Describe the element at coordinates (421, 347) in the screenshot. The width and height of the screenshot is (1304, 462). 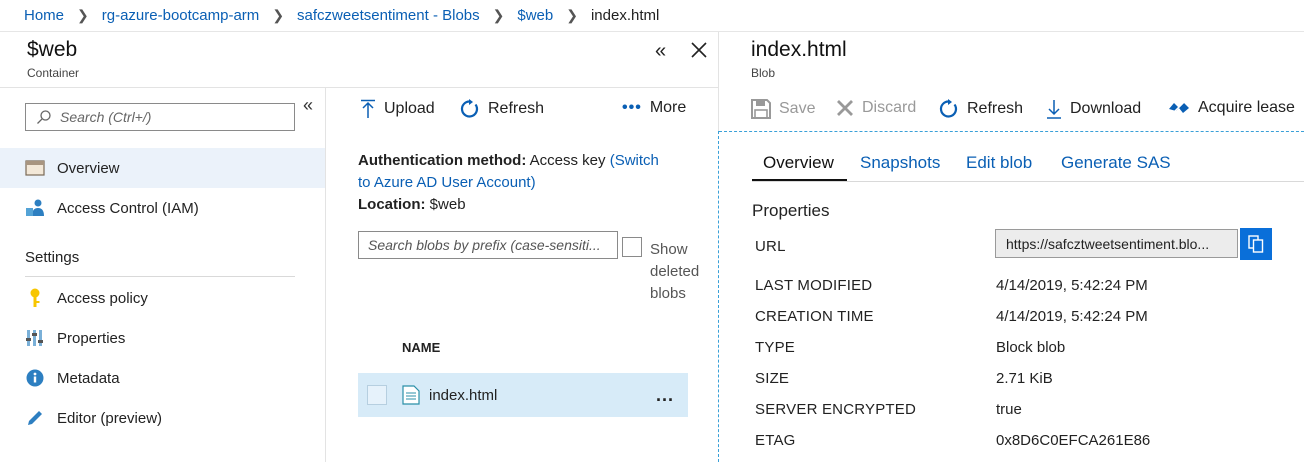
I see `name-column-header: NAME` at that location.